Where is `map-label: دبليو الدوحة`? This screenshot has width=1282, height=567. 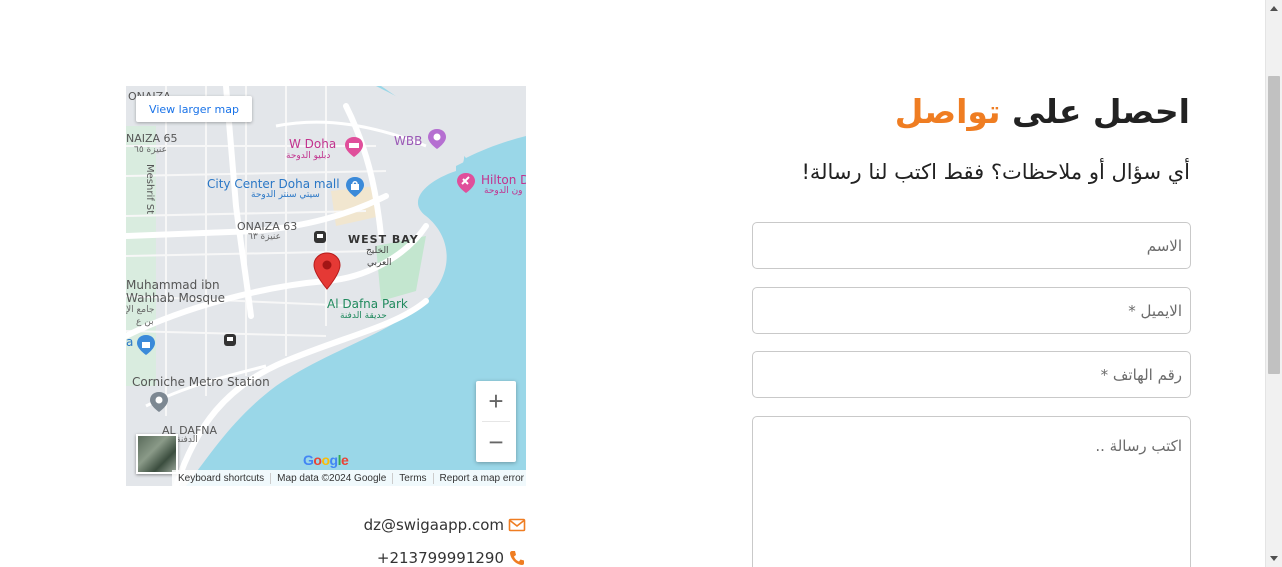
map-label: دبليو الدوحة is located at coordinates (308, 156).